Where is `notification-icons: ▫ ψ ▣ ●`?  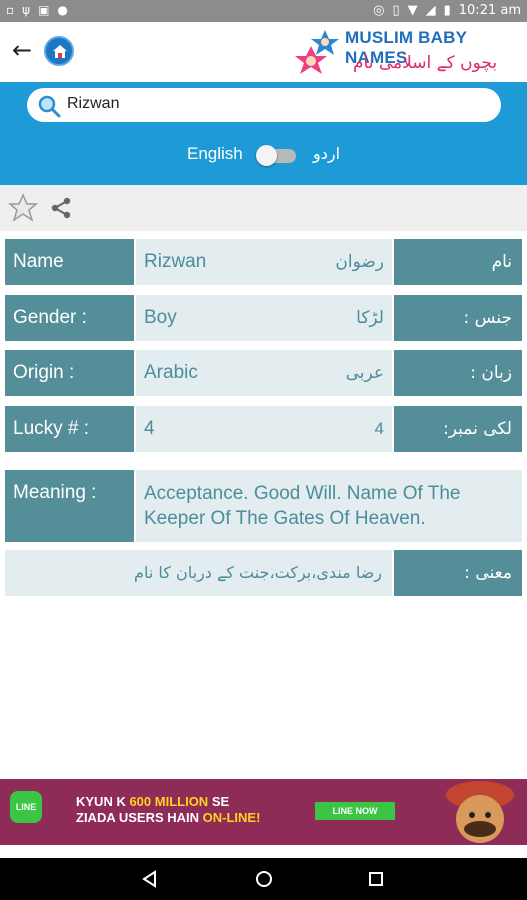
notification-icons: ▫ ψ ▣ ● is located at coordinates (37, 10).